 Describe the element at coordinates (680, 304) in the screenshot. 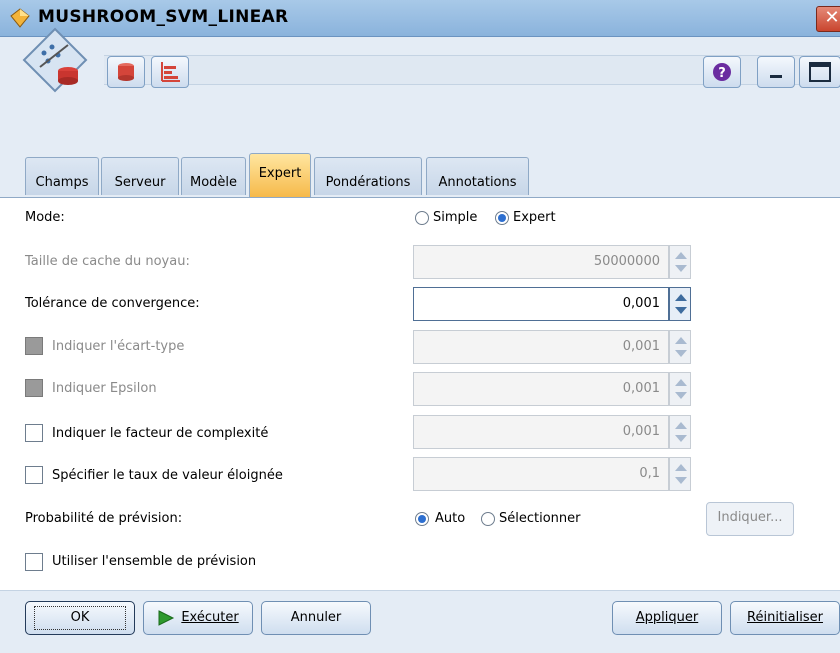

I see `tolerance-spinner` at that location.